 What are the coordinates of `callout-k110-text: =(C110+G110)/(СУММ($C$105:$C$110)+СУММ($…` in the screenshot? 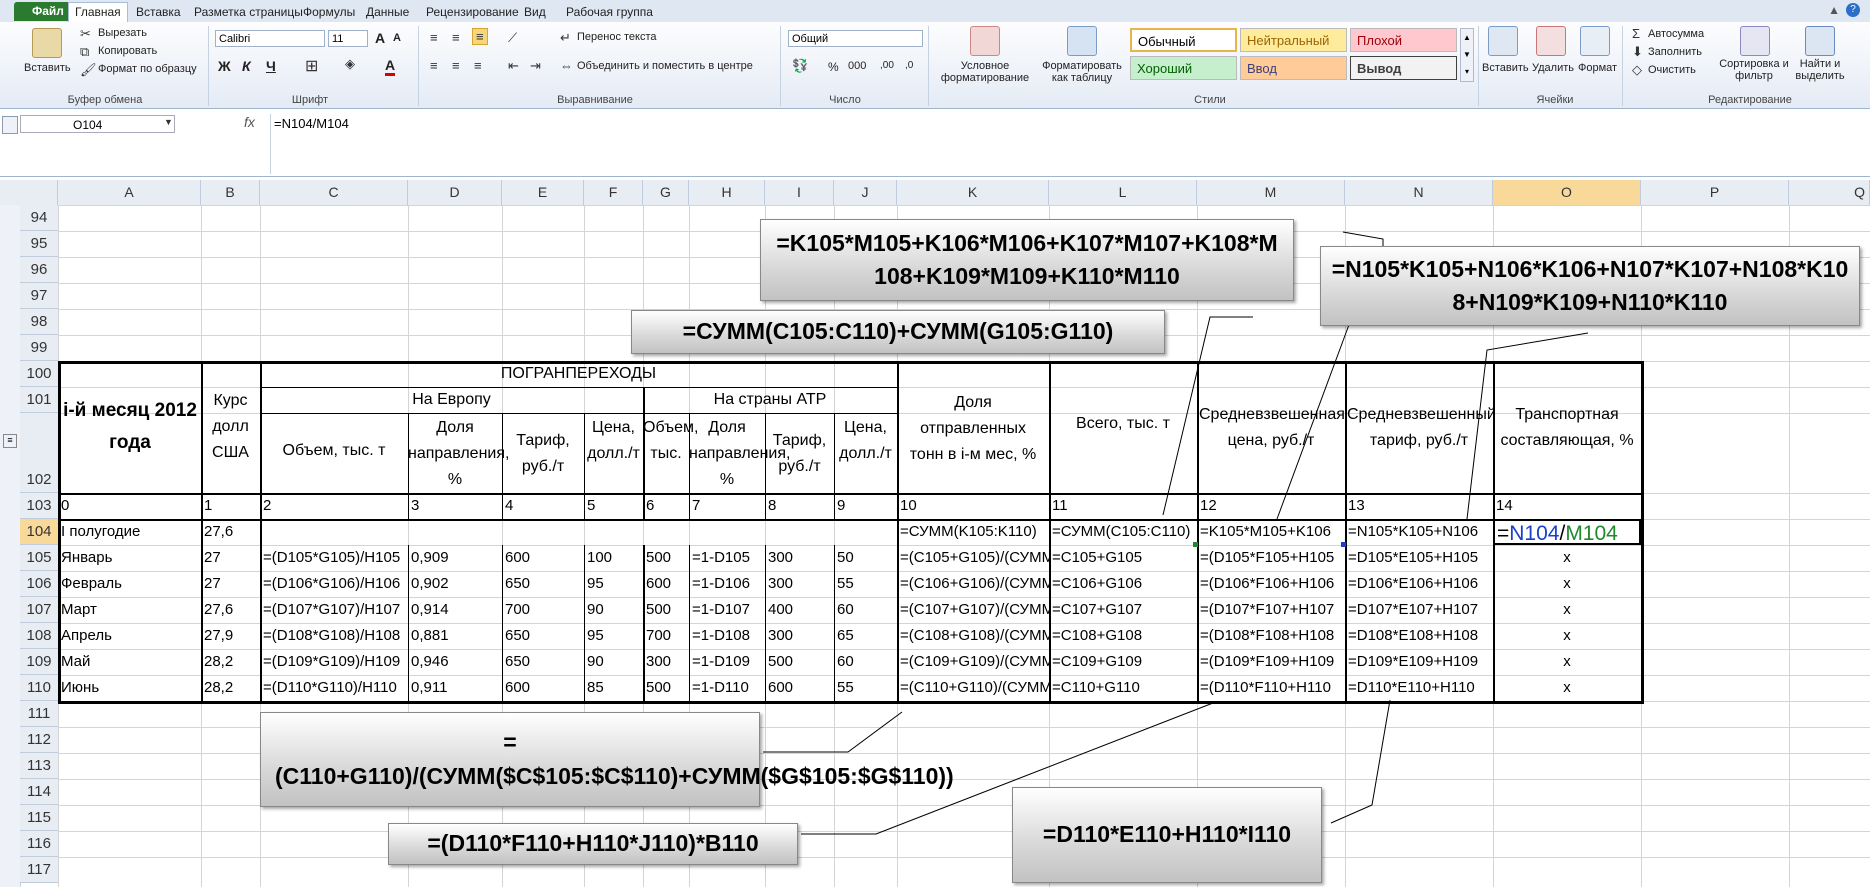 It's located at (614, 759).